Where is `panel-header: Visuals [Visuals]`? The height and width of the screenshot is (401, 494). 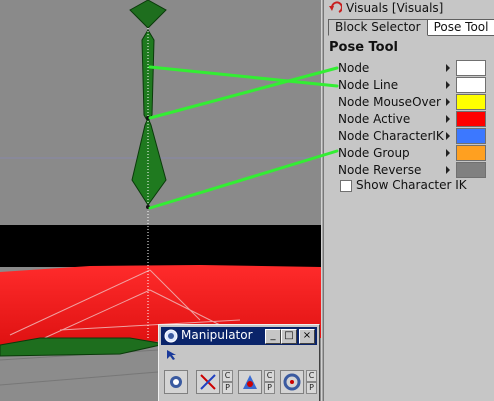 panel-header: Visuals [Visuals] is located at coordinates (385, 8).